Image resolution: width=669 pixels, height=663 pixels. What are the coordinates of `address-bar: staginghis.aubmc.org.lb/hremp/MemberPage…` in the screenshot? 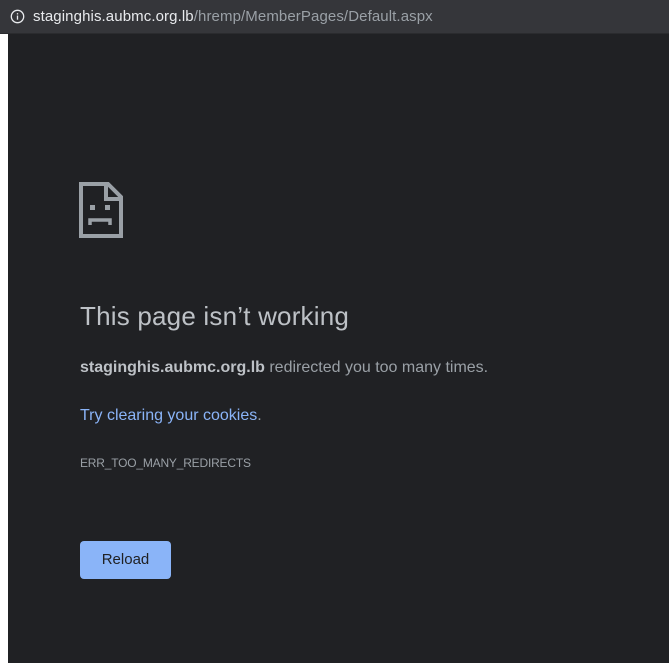 It's located at (334, 17).